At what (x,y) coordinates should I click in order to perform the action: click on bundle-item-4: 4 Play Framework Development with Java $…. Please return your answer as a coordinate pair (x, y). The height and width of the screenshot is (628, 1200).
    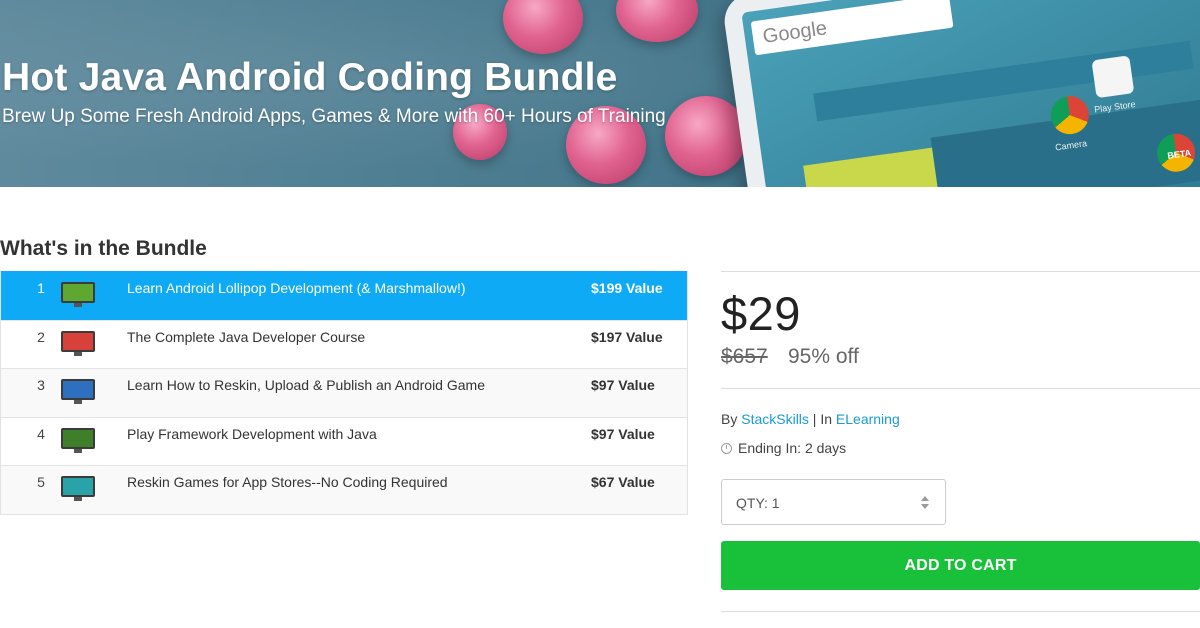
    Looking at the image, I should click on (344, 441).